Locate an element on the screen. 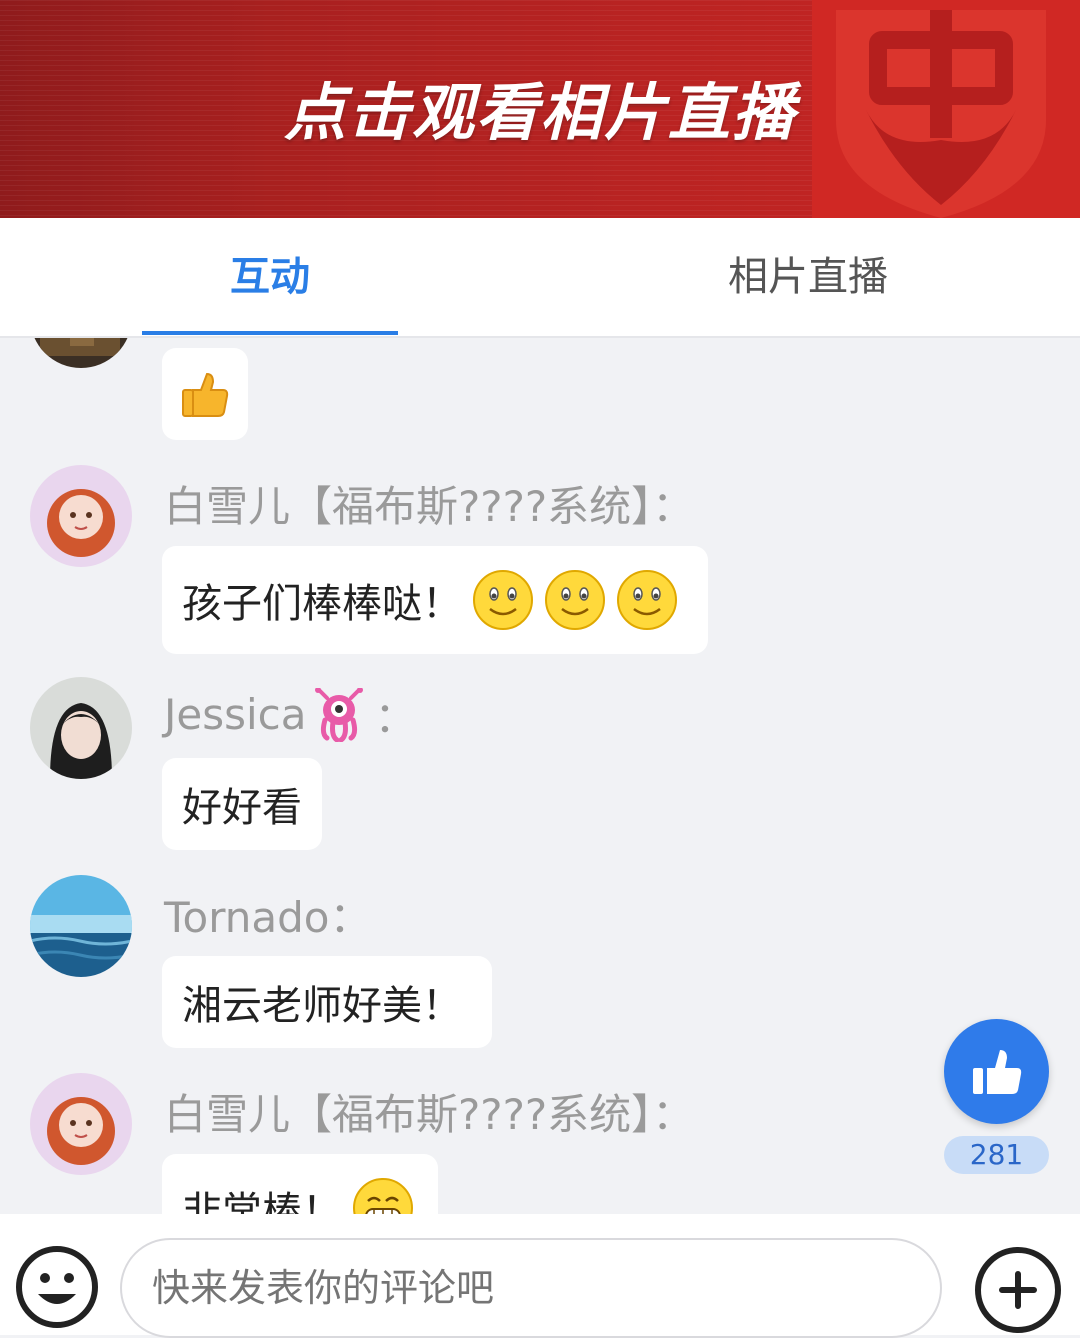 This screenshot has width=1080, height=1338. message-text: 孩子们棒棒哒！ is located at coordinates (322, 604).